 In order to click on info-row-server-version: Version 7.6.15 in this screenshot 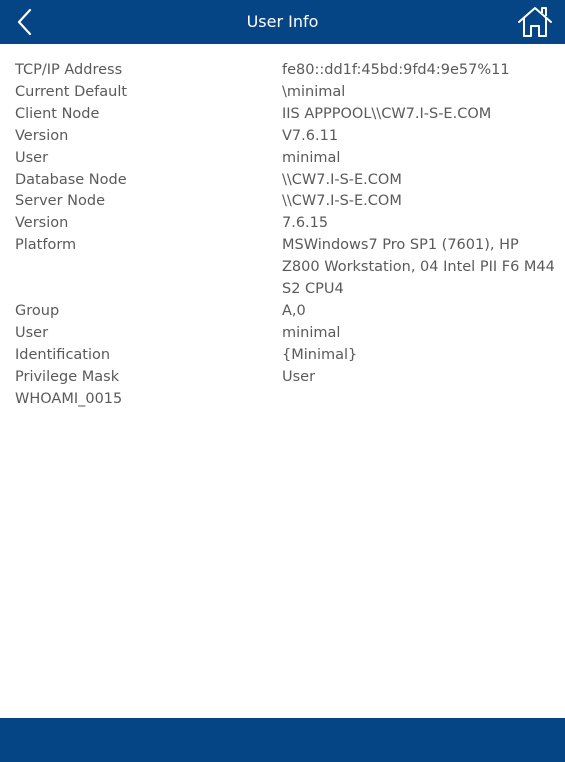, I will do `click(285, 224)`.